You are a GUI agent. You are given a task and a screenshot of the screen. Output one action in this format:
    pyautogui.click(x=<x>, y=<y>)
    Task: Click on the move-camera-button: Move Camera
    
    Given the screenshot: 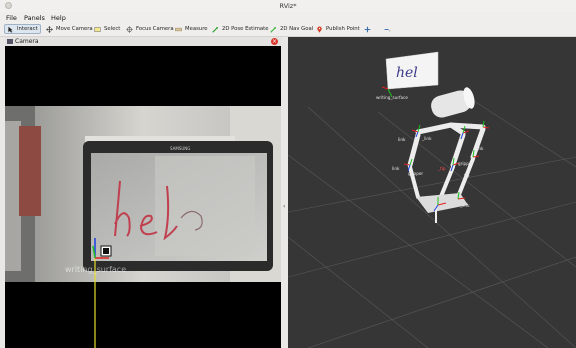 What is the action you would take?
    pyautogui.click(x=69, y=29)
    